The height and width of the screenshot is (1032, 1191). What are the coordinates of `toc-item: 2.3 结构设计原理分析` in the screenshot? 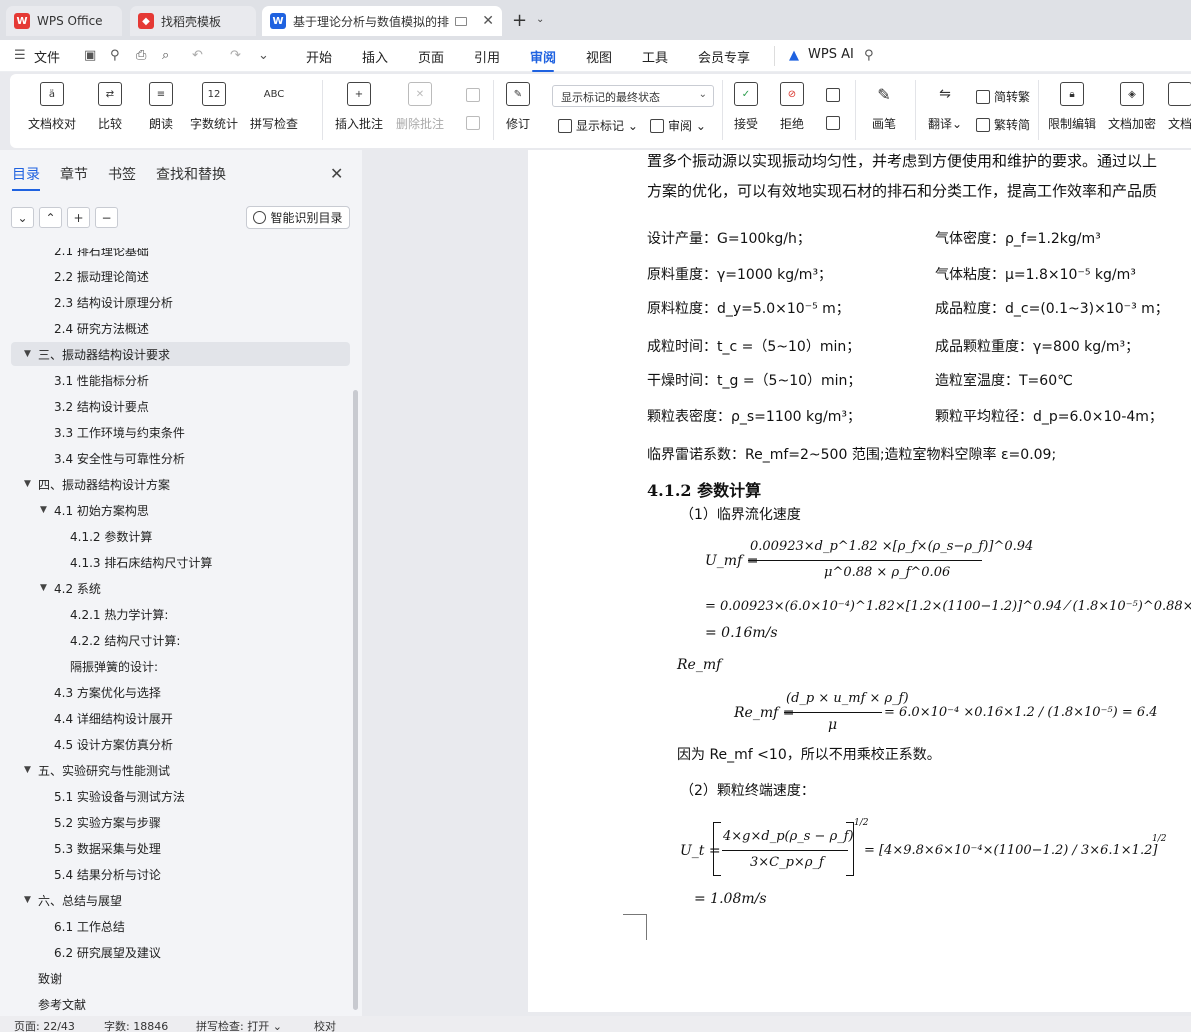 It's located at (175, 302).